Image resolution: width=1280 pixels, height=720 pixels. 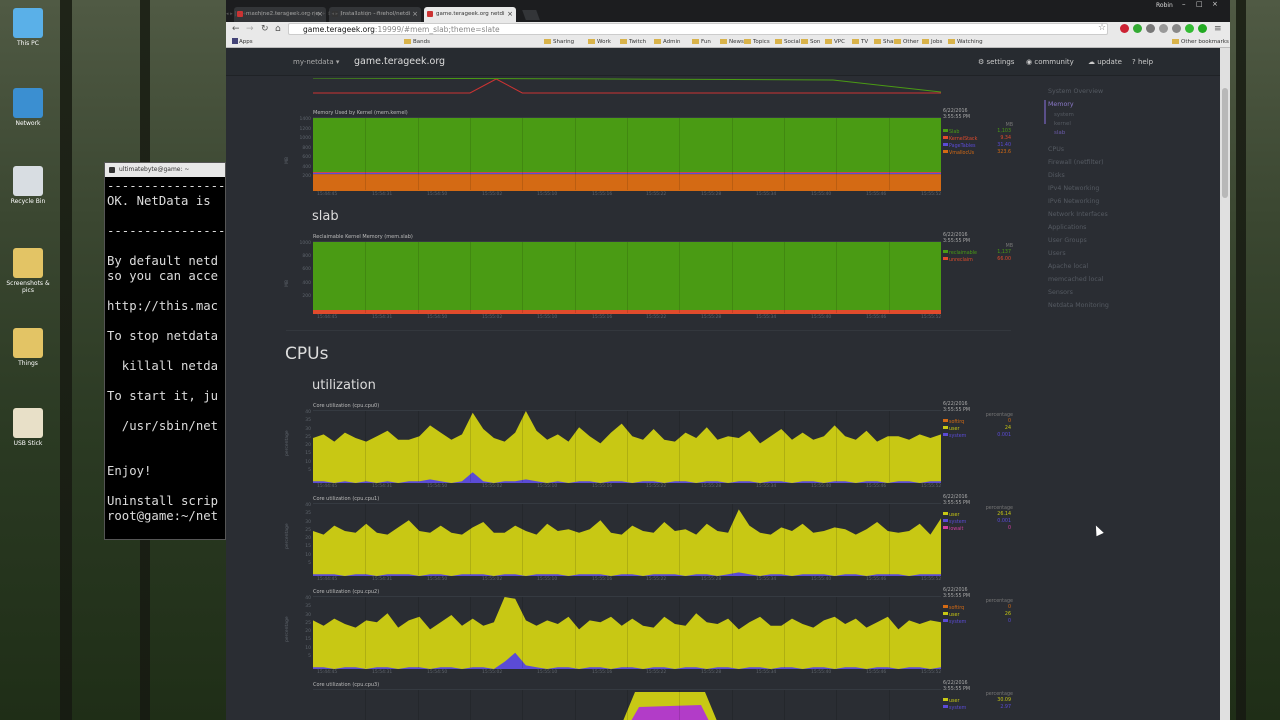 I want to click on legend-item-iowait: iowait 0, so click(x=978, y=529).